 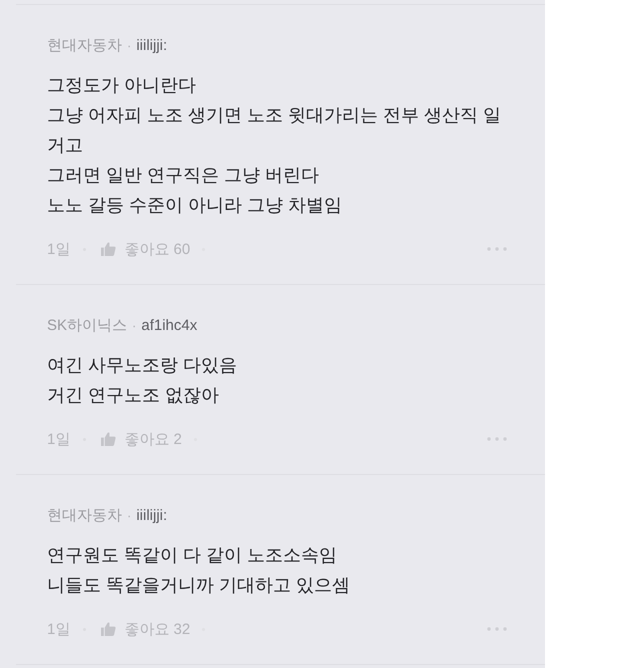 What do you see at coordinates (169, 325) in the screenshot?
I see `username: af1ihc4x` at bounding box center [169, 325].